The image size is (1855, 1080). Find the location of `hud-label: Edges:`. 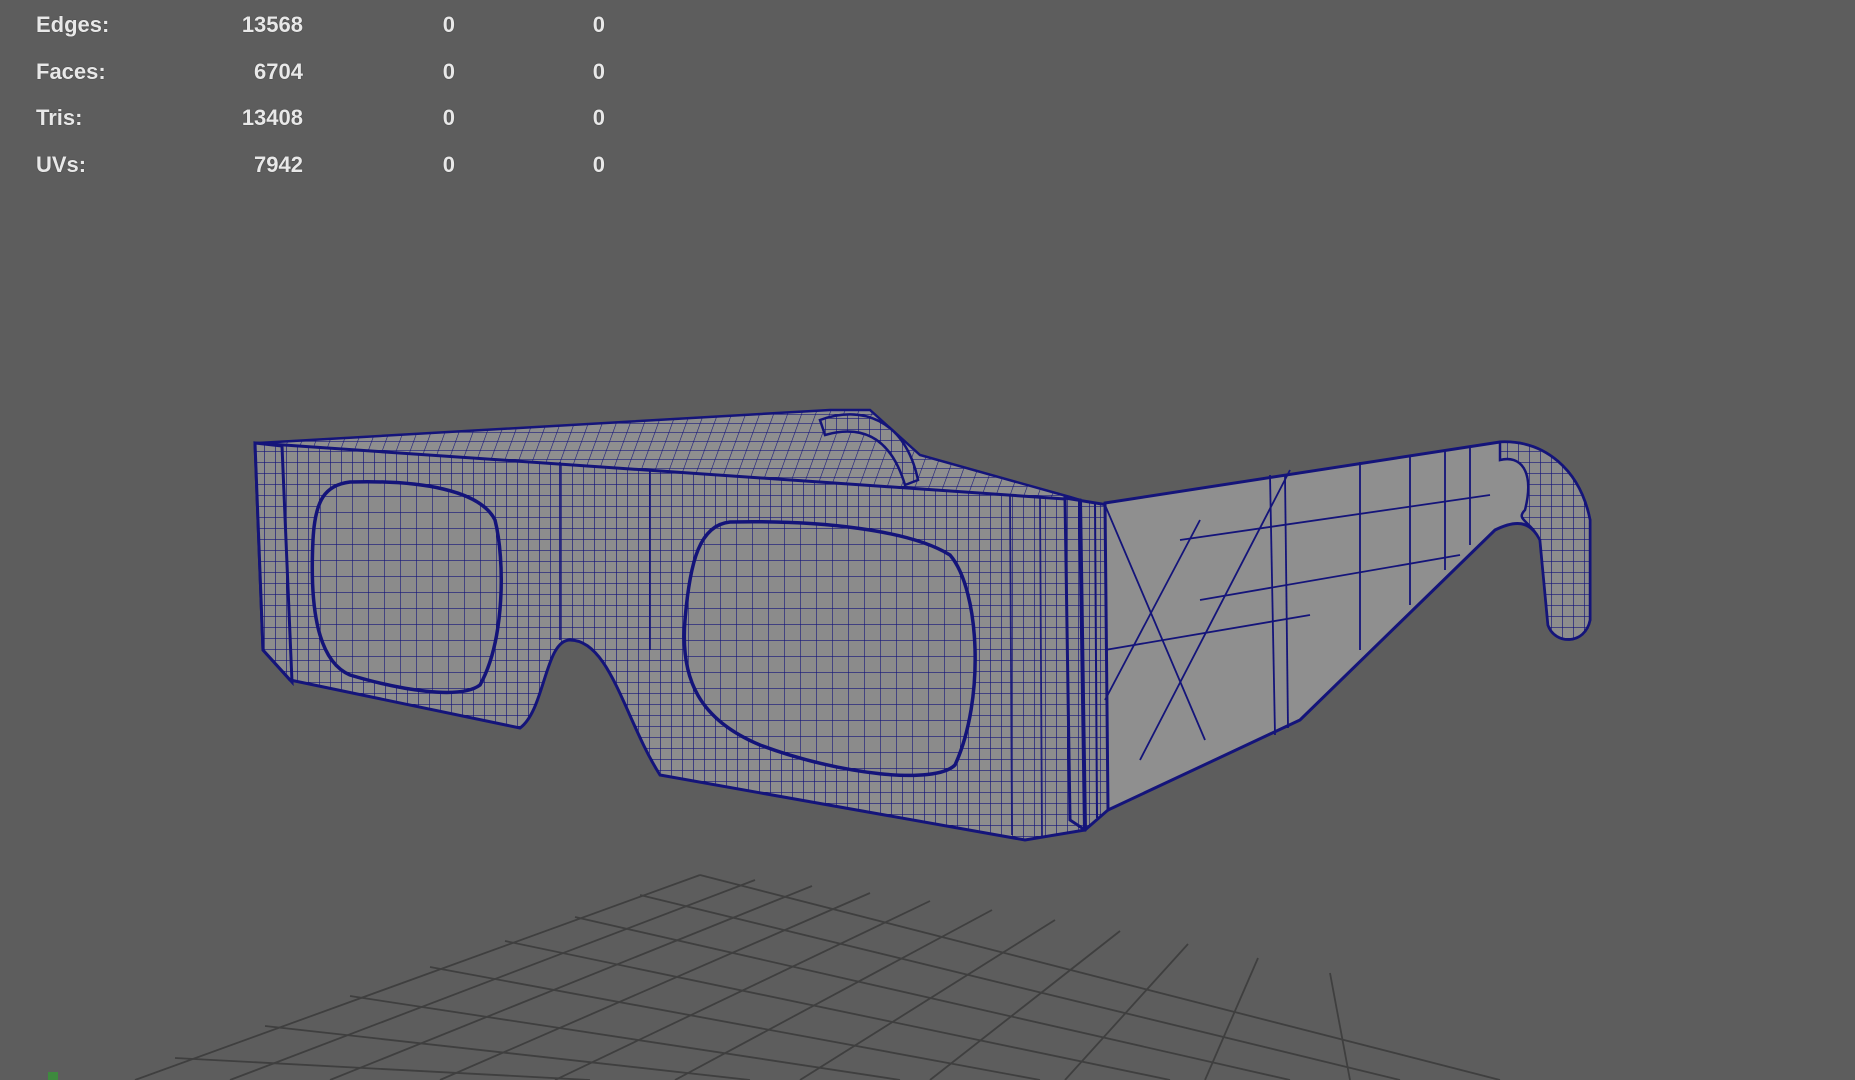

hud-label: Edges: is located at coordinates (73, 24).